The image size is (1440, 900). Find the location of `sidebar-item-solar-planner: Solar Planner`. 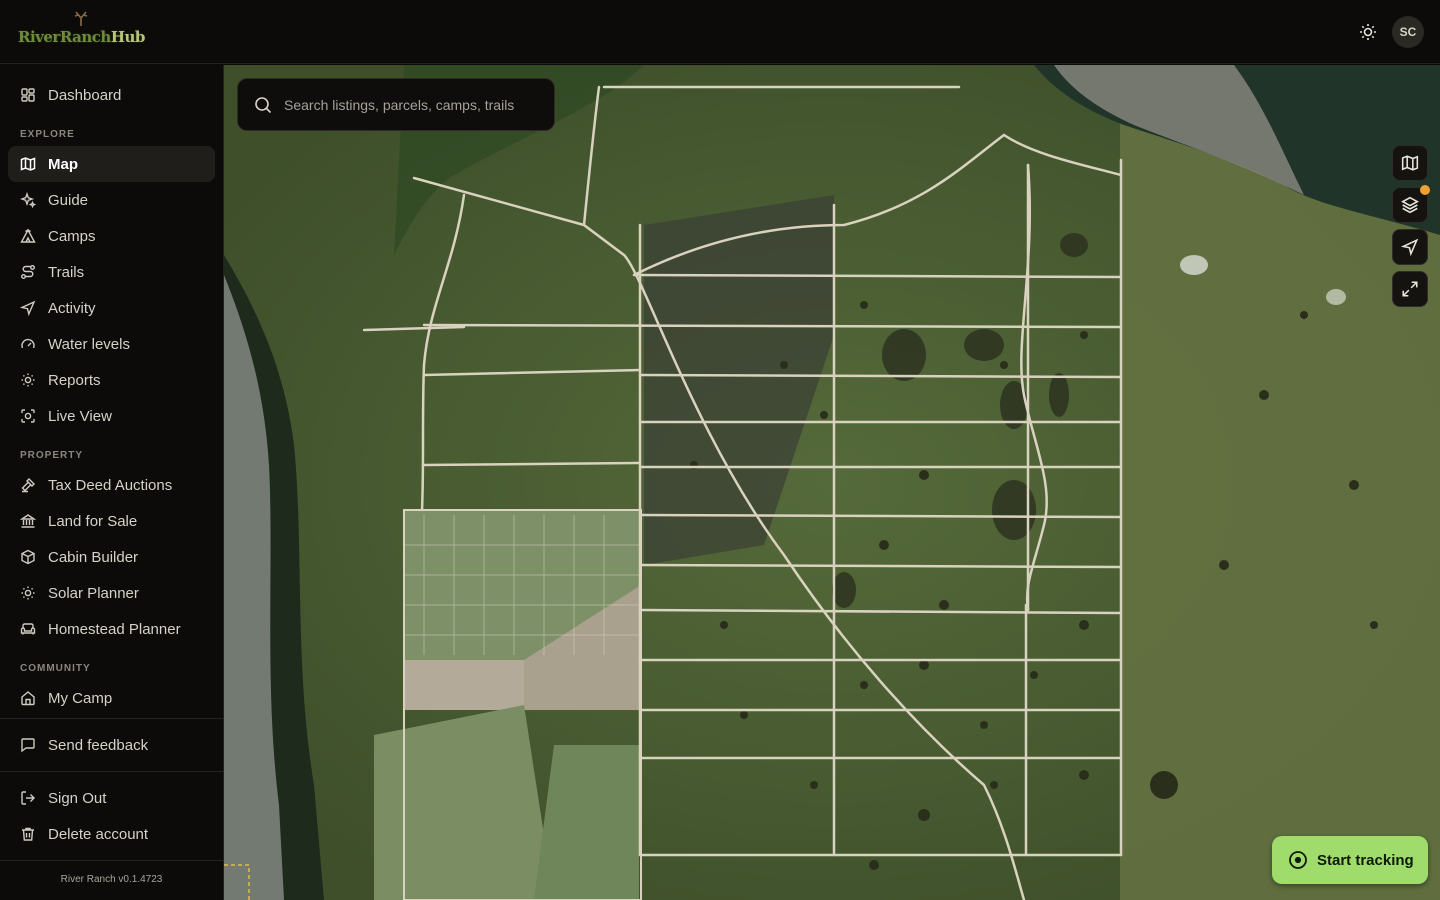

sidebar-item-solar-planner: Solar Planner is located at coordinates (111, 593).